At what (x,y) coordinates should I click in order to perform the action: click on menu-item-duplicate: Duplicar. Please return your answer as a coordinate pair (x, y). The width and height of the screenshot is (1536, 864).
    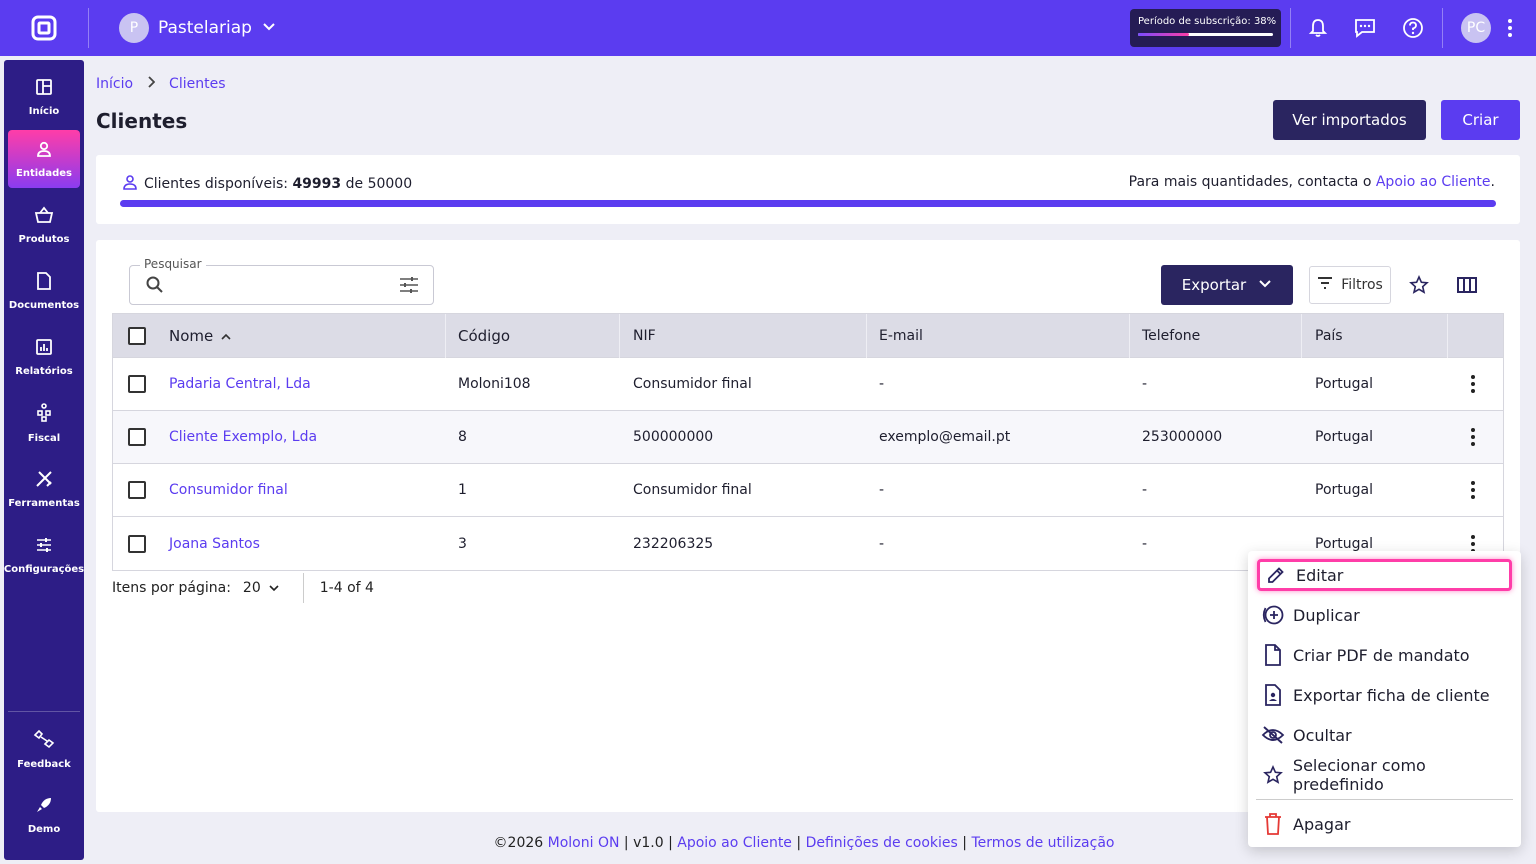
    Looking at the image, I should click on (1384, 615).